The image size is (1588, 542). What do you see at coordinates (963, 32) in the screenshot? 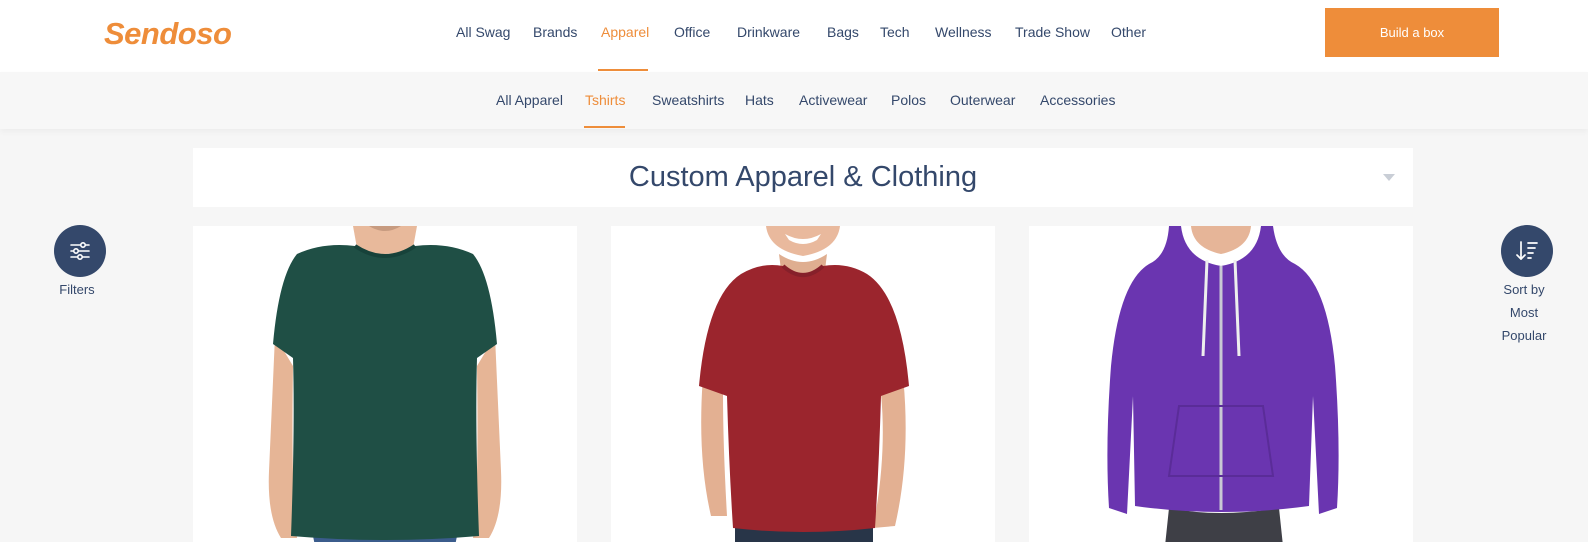
I see `nav-wellness: Wellness` at bounding box center [963, 32].